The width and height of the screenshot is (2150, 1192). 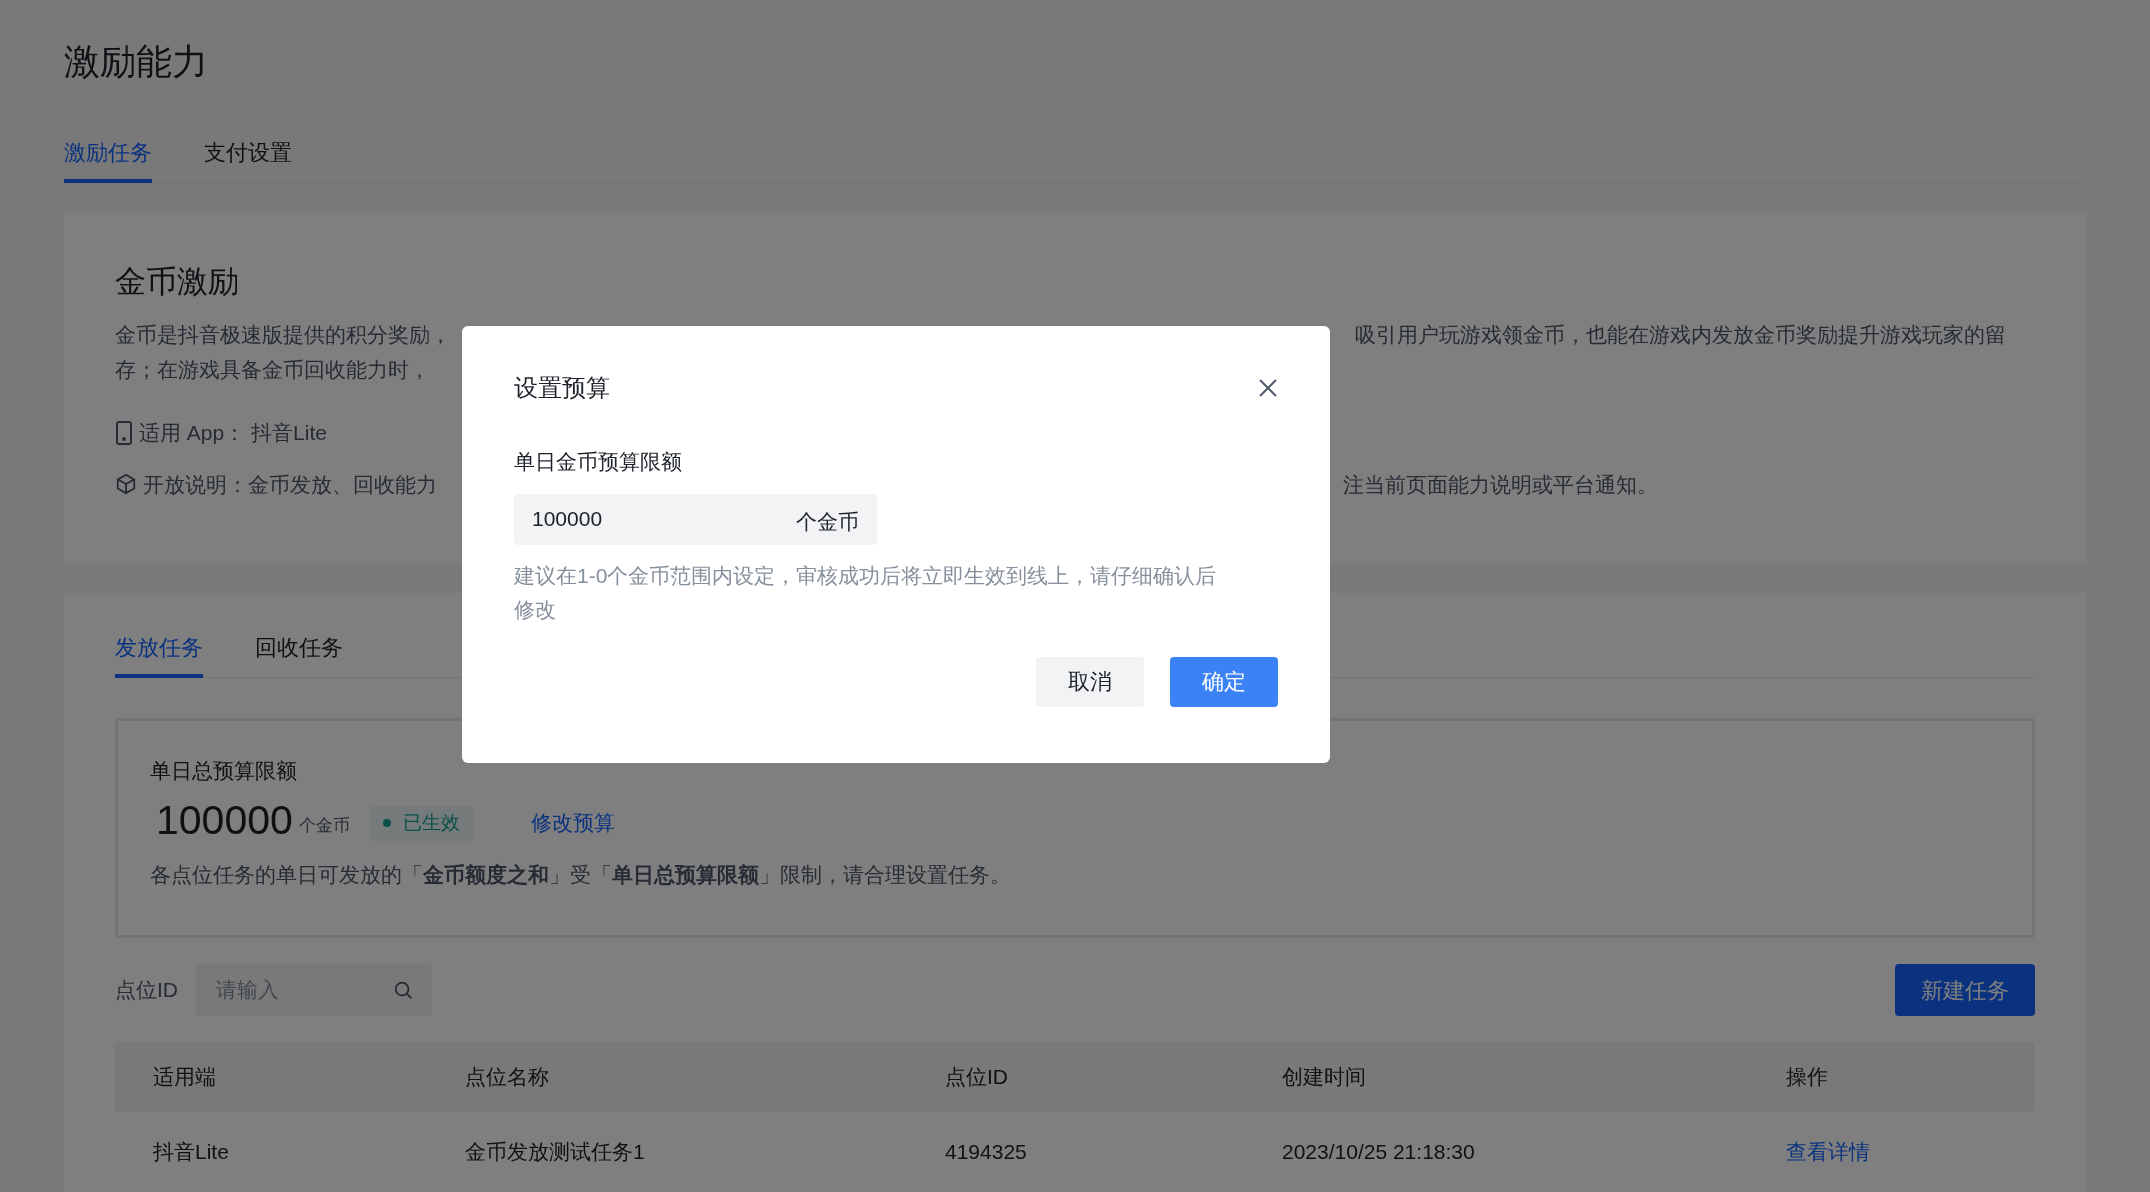 I want to click on tab: 激励任务, so click(x=108, y=159).